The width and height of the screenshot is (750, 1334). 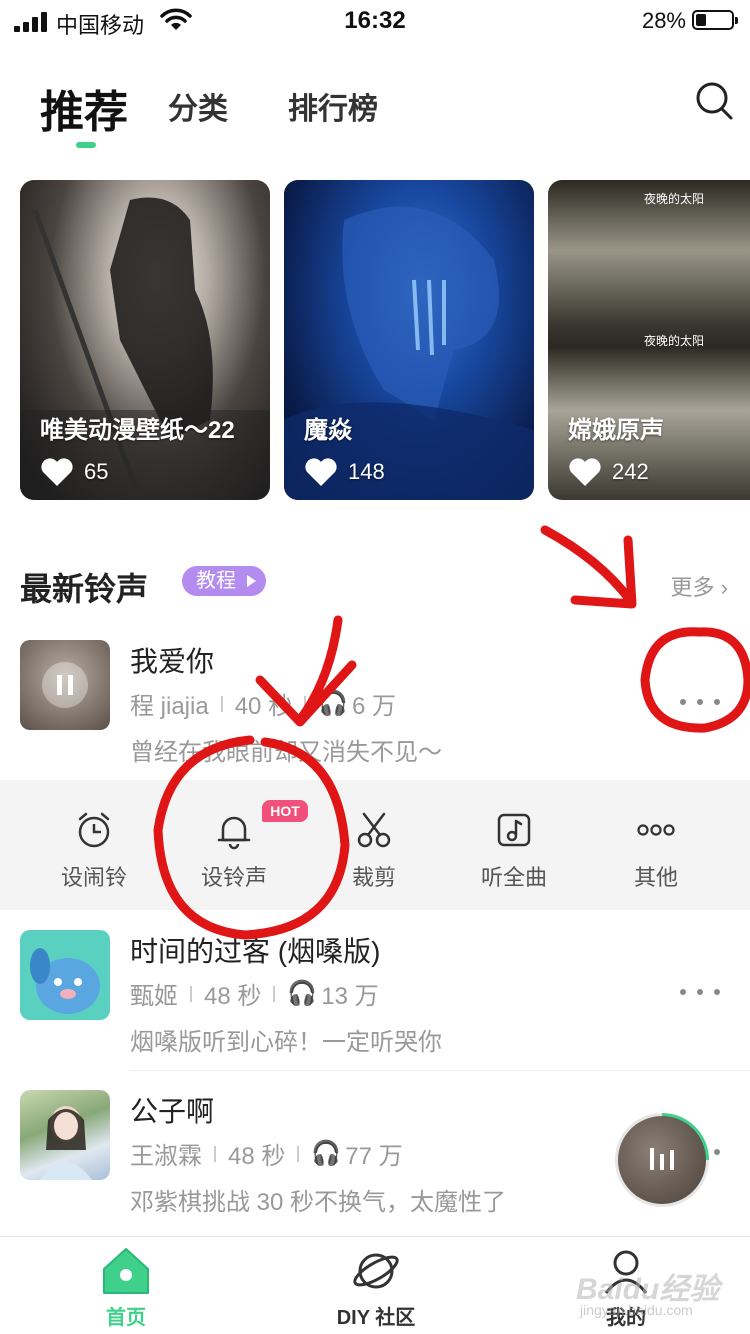 I want to click on ringtone-title: 公子啊, so click(x=172, y=1111).